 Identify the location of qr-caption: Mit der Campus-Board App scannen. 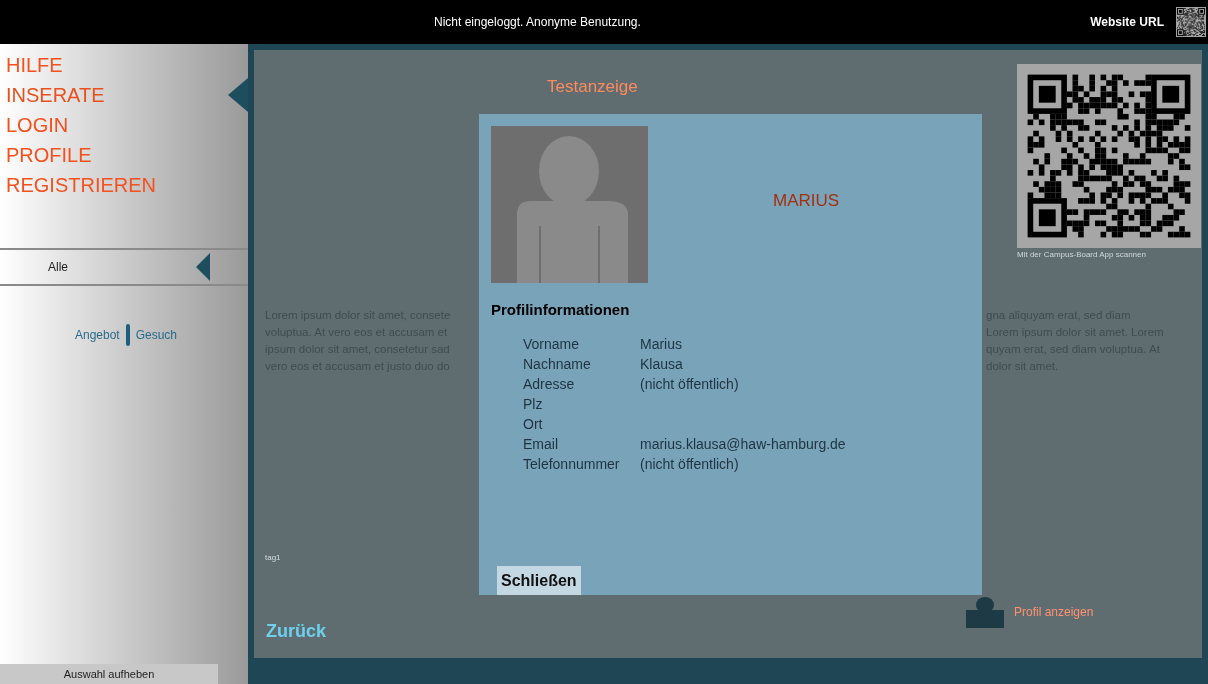
(1082, 255).